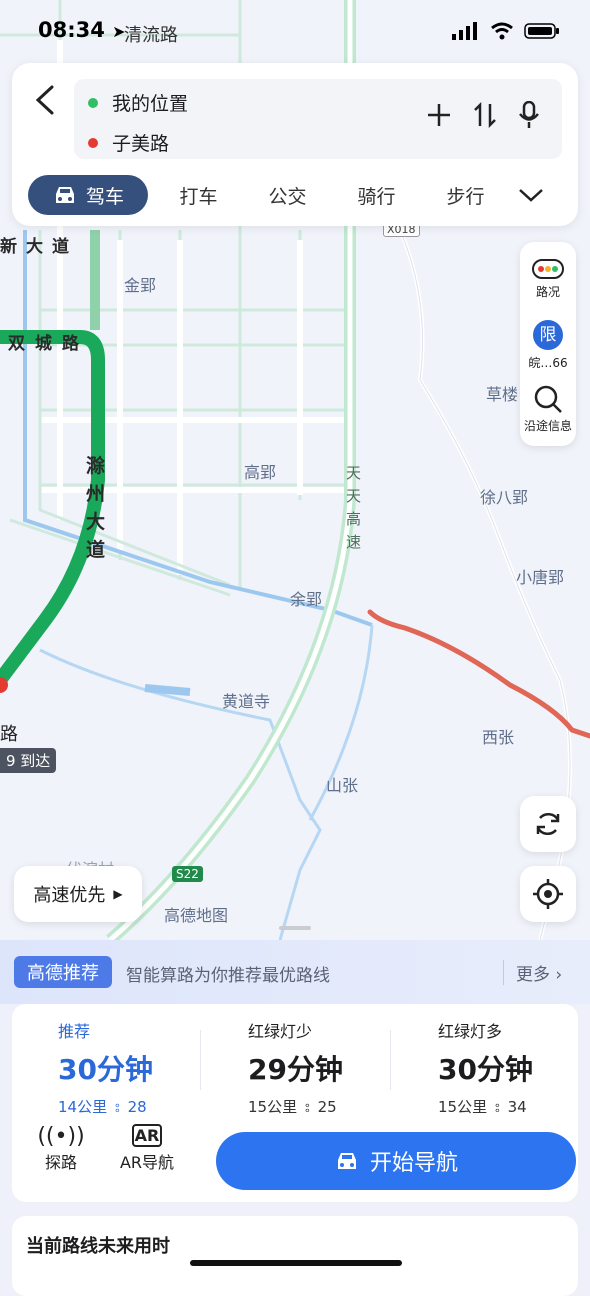  What do you see at coordinates (548, 824) in the screenshot?
I see `refresh-route-button` at bounding box center [548, 824].